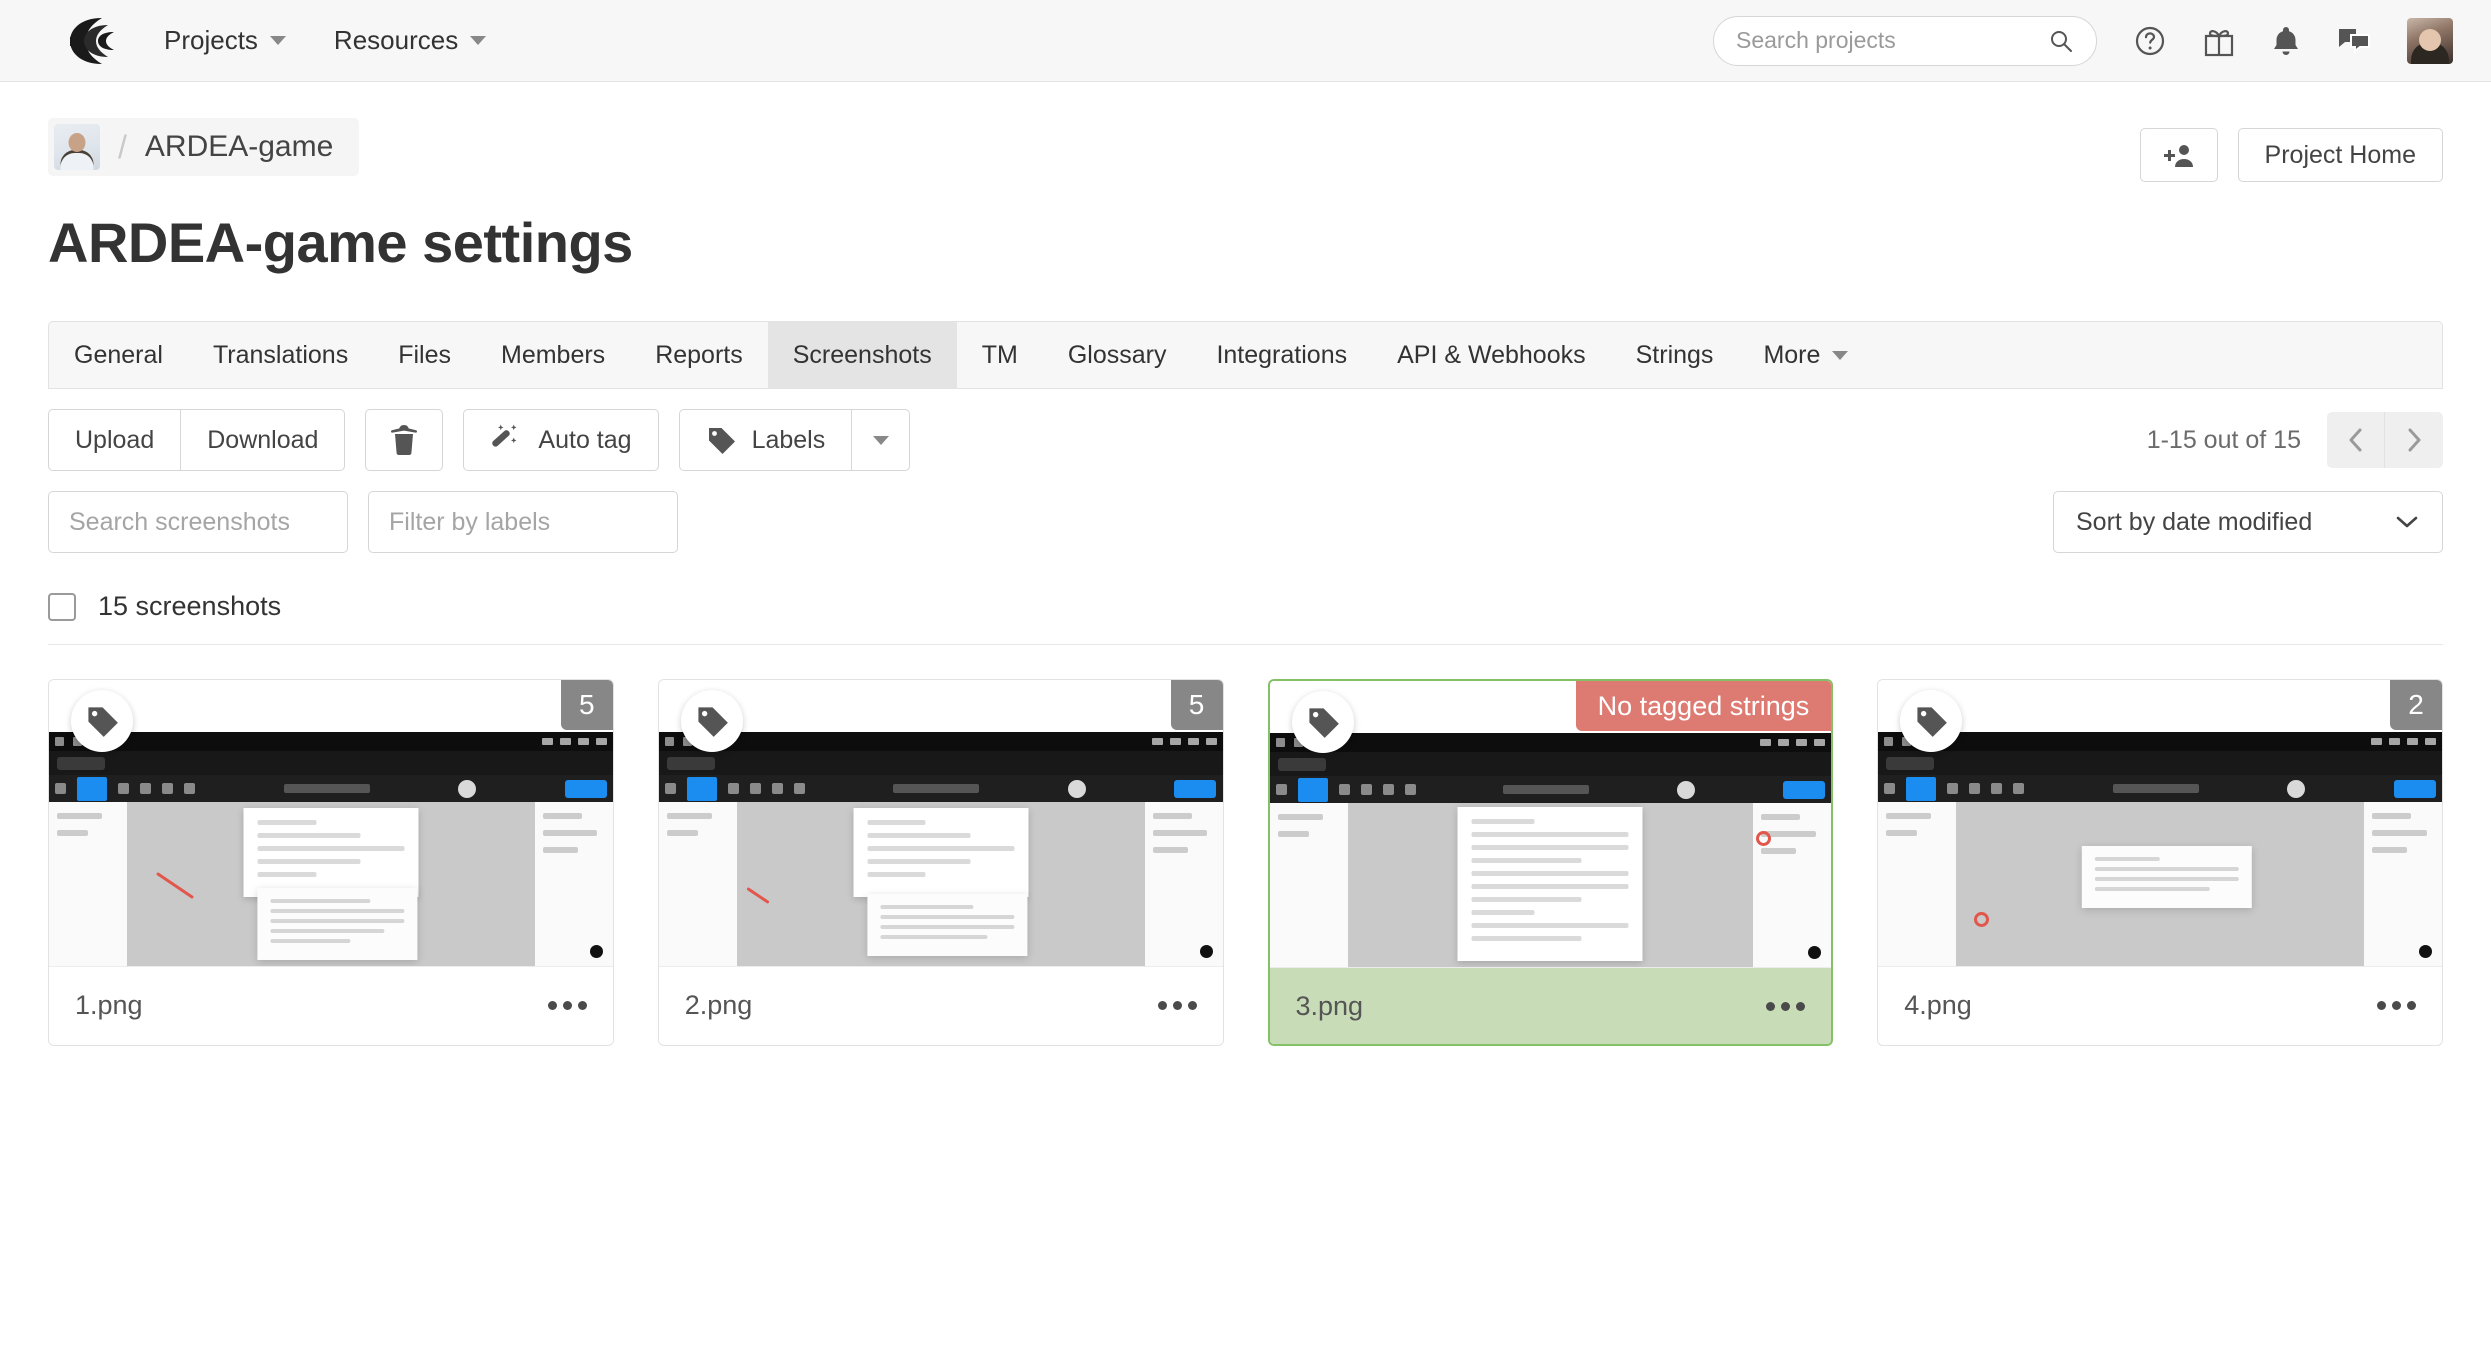  I want to click on add-member-button, so click(2178, 155).